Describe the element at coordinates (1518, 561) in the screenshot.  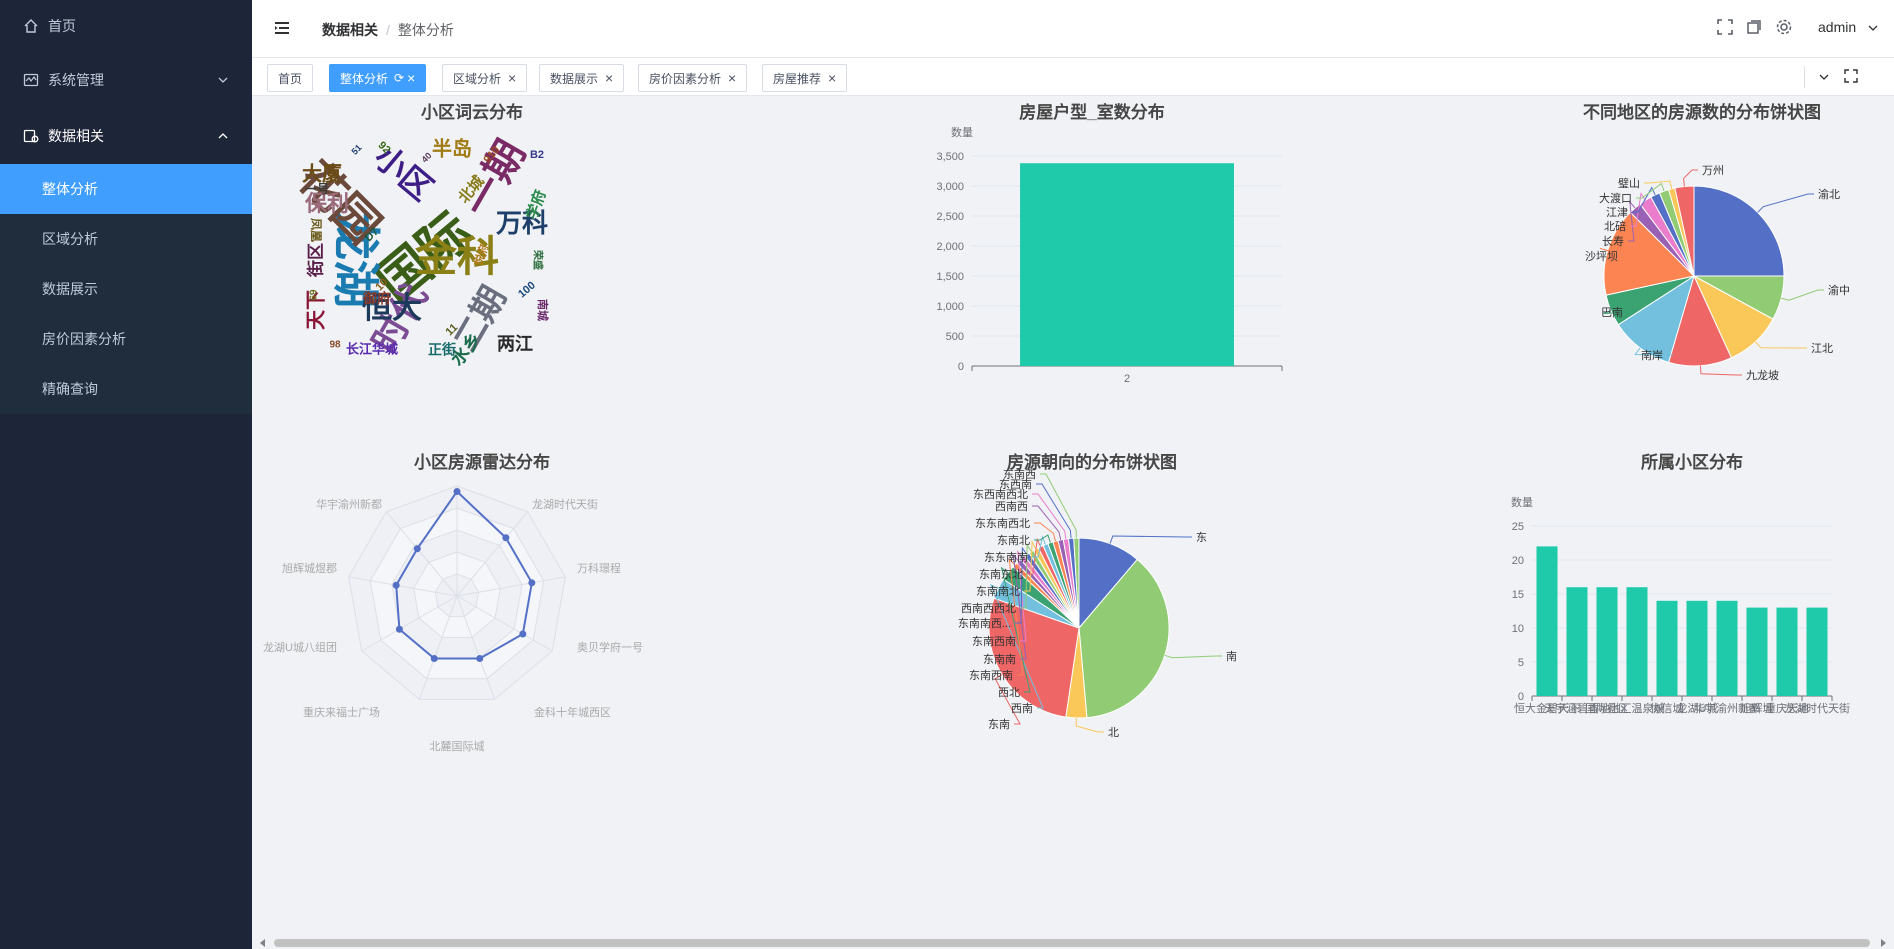
I see `y-tick-label: 20` at that location.